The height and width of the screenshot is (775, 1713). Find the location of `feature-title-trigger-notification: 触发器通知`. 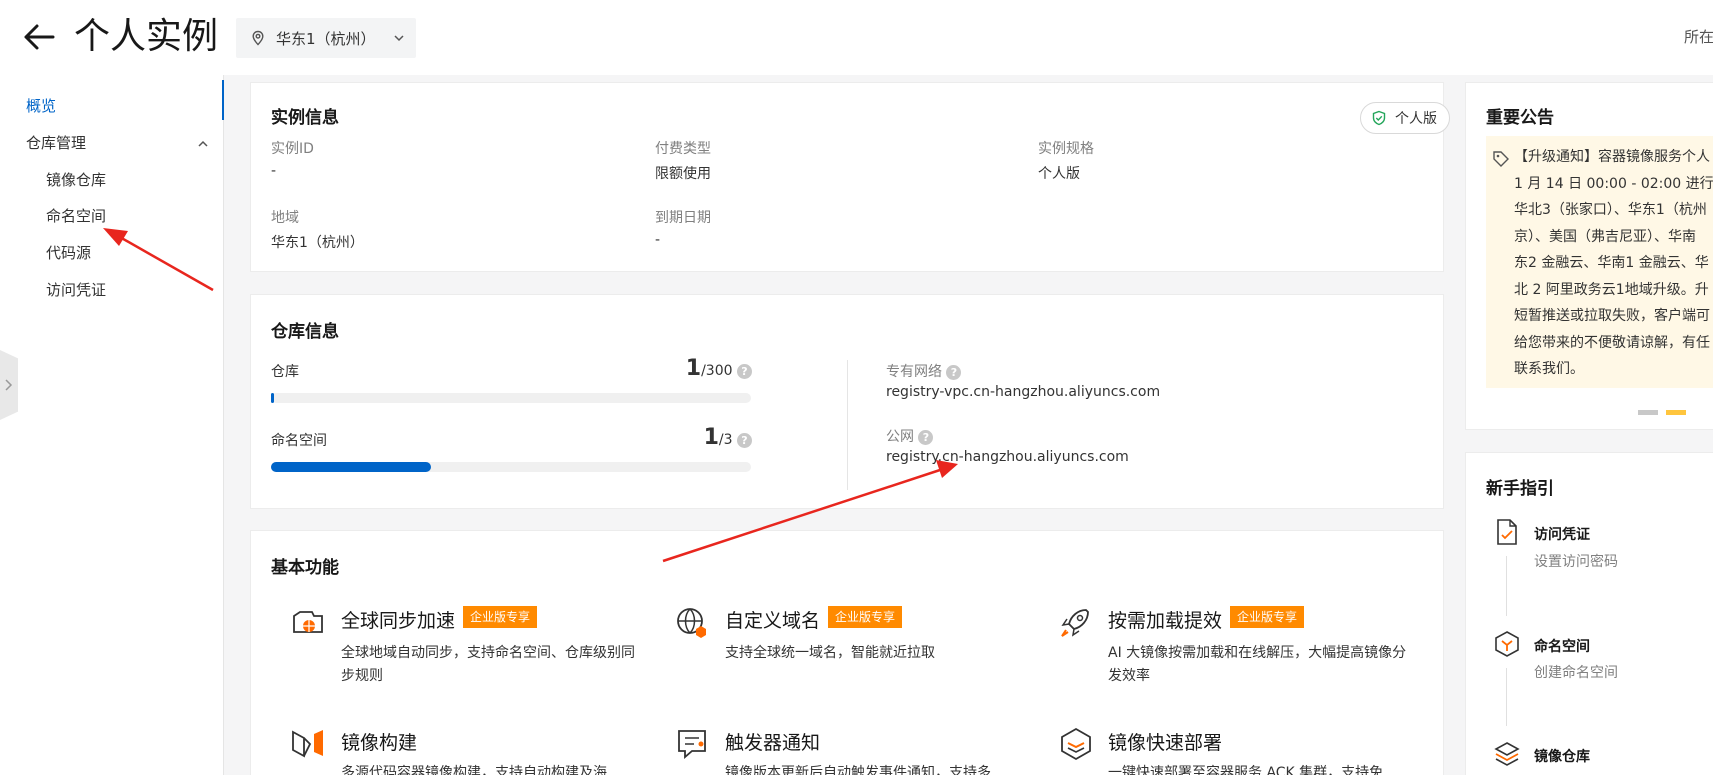

feature-title-trigger-notification: 触发器通知 is located at coordinates (772, 741).